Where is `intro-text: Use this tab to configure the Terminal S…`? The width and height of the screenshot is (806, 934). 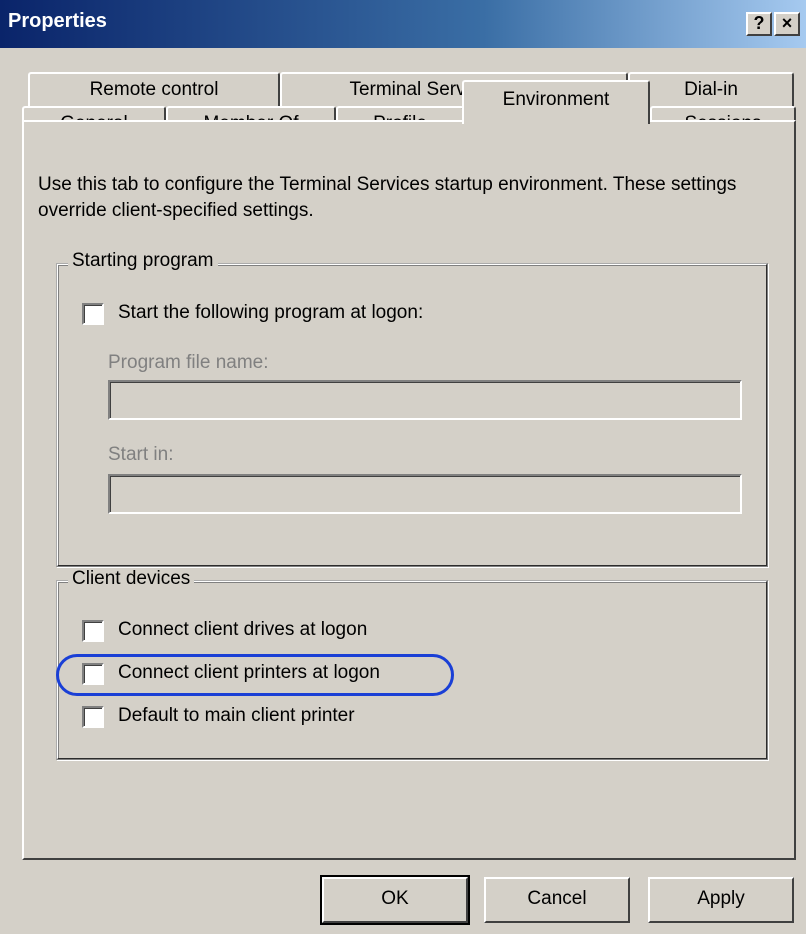 intro-text: Use this tab to configure the Terminal S… is located at coordinates (387, 197).